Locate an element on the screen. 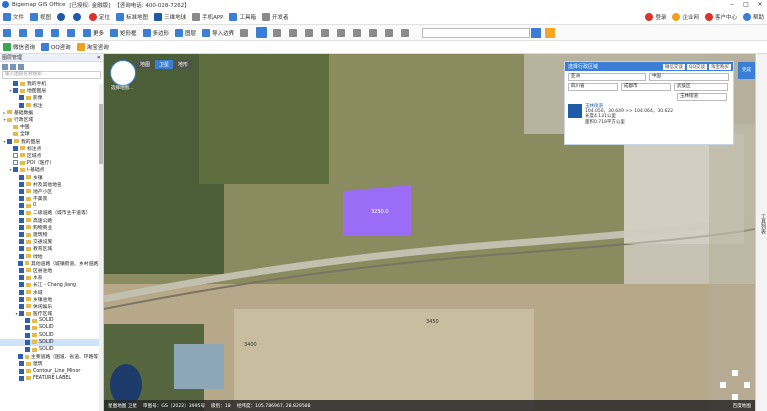 The height and width of the screenshot is (411, 767). layer-tree-item: 水域 is located at coordinates (51, 292).